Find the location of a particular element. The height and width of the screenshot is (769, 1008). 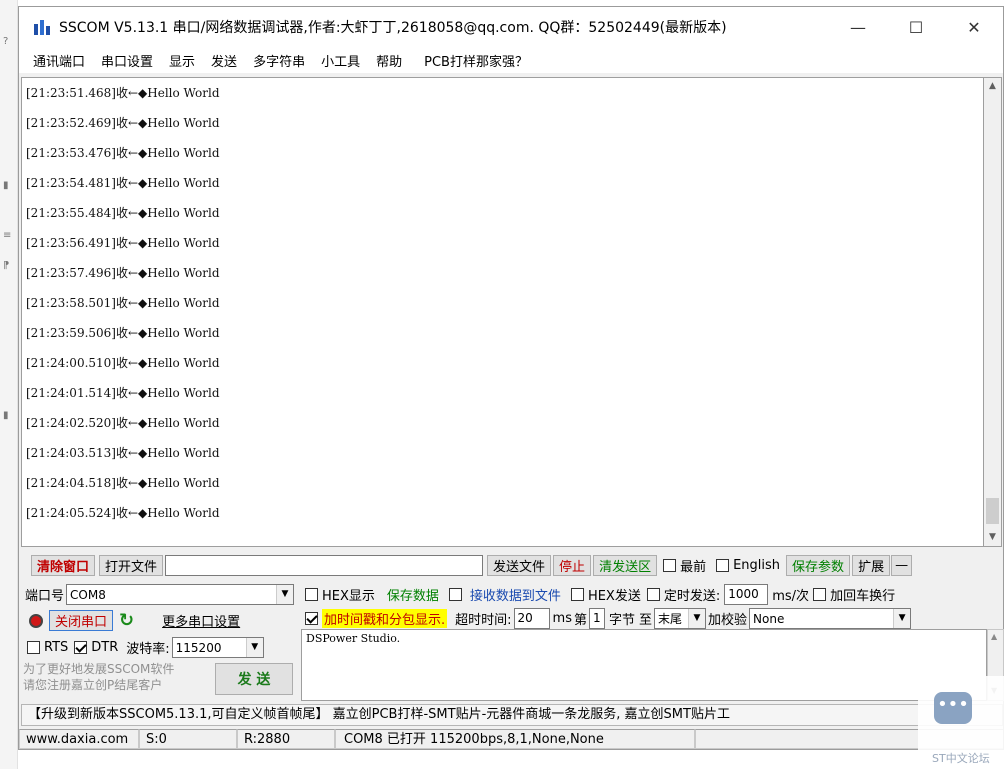

log-line: [21:23:53.476]收←◆Hello World is located at coordinates (123, 153).